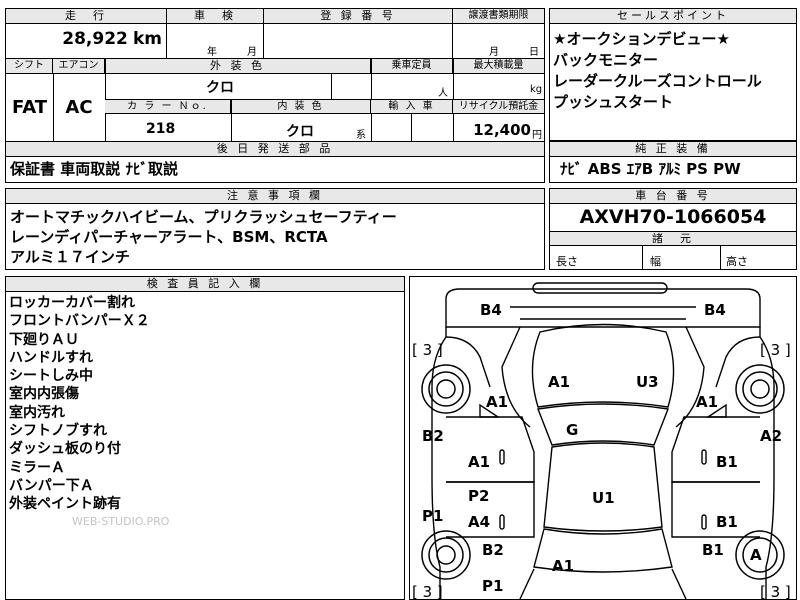  Describe the element at coordinates (51, 357) in the screenshot. I see `inspector-line: ハンドルすれ` at that location.